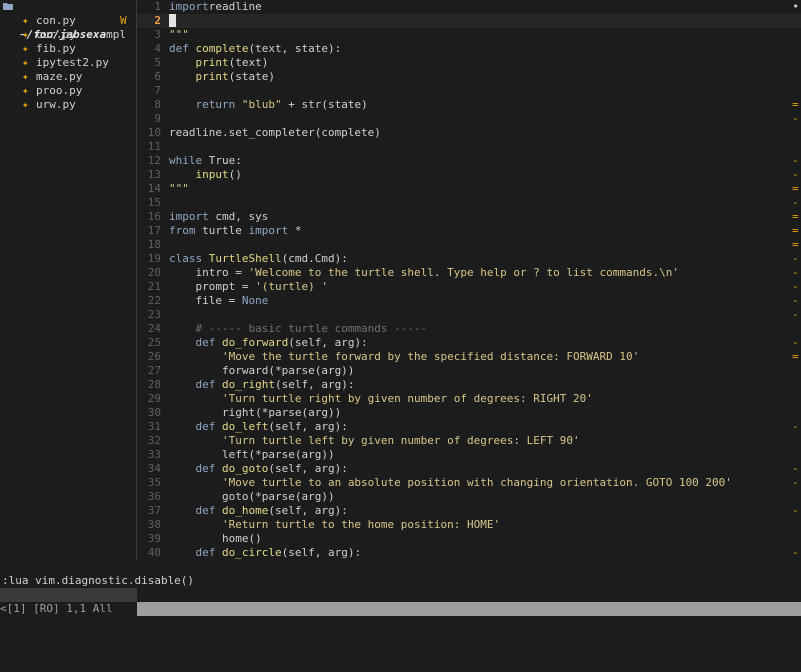  I want to click on code-text: from turtle import *, so click(235, 231).